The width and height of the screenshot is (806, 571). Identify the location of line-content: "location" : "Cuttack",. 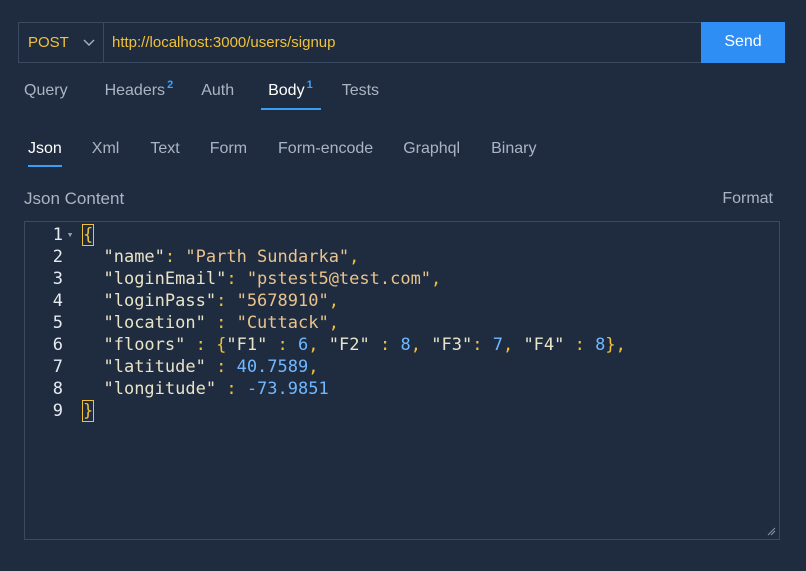
(221, 323).